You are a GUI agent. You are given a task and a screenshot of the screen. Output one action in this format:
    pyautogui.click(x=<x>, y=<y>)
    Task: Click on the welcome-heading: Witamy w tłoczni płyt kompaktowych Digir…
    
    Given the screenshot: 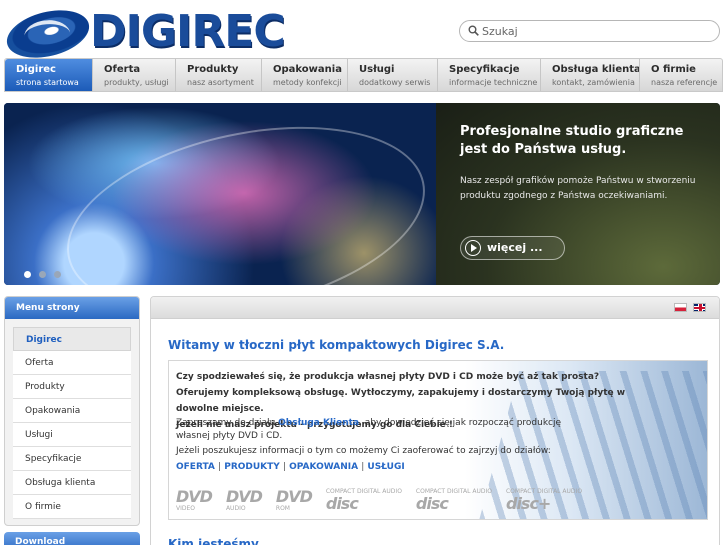 What is the action you would take?
    pyautogui.click(x=336, y=345)
    